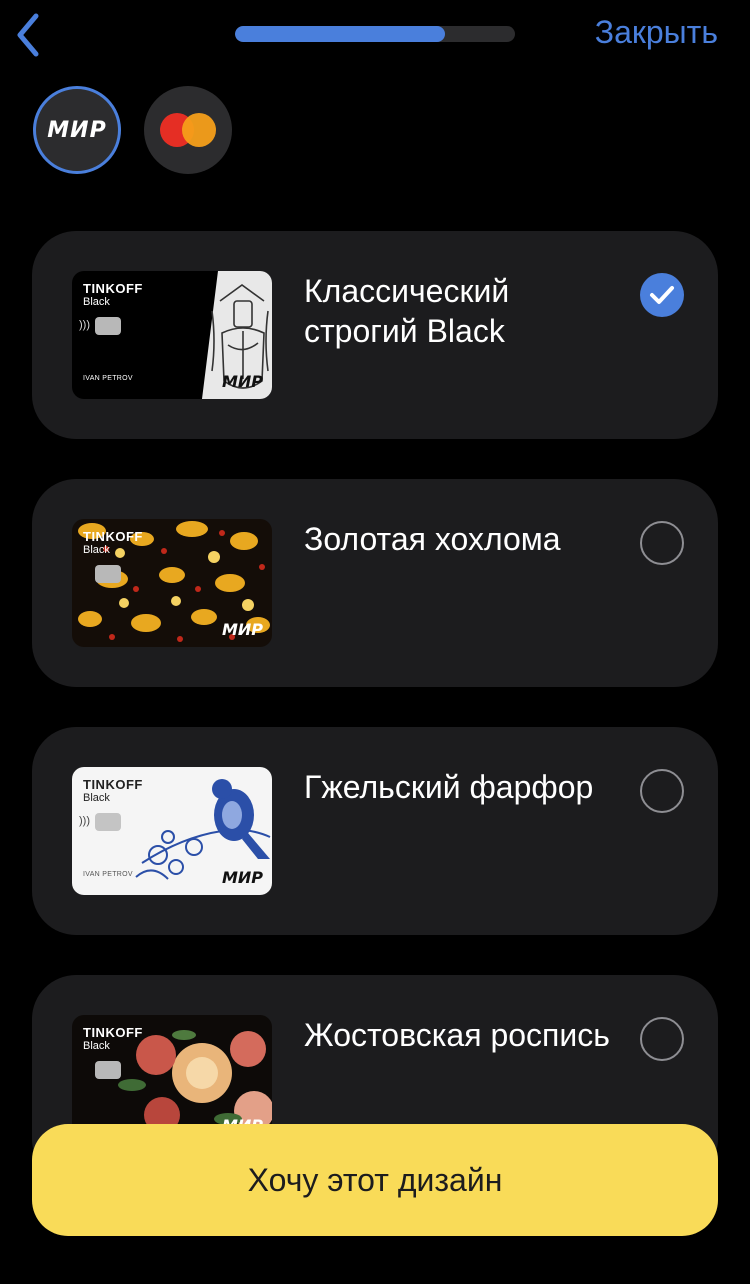 The image size is (750, 1284). I want to click on checkmark-icon, so click(662, 295).